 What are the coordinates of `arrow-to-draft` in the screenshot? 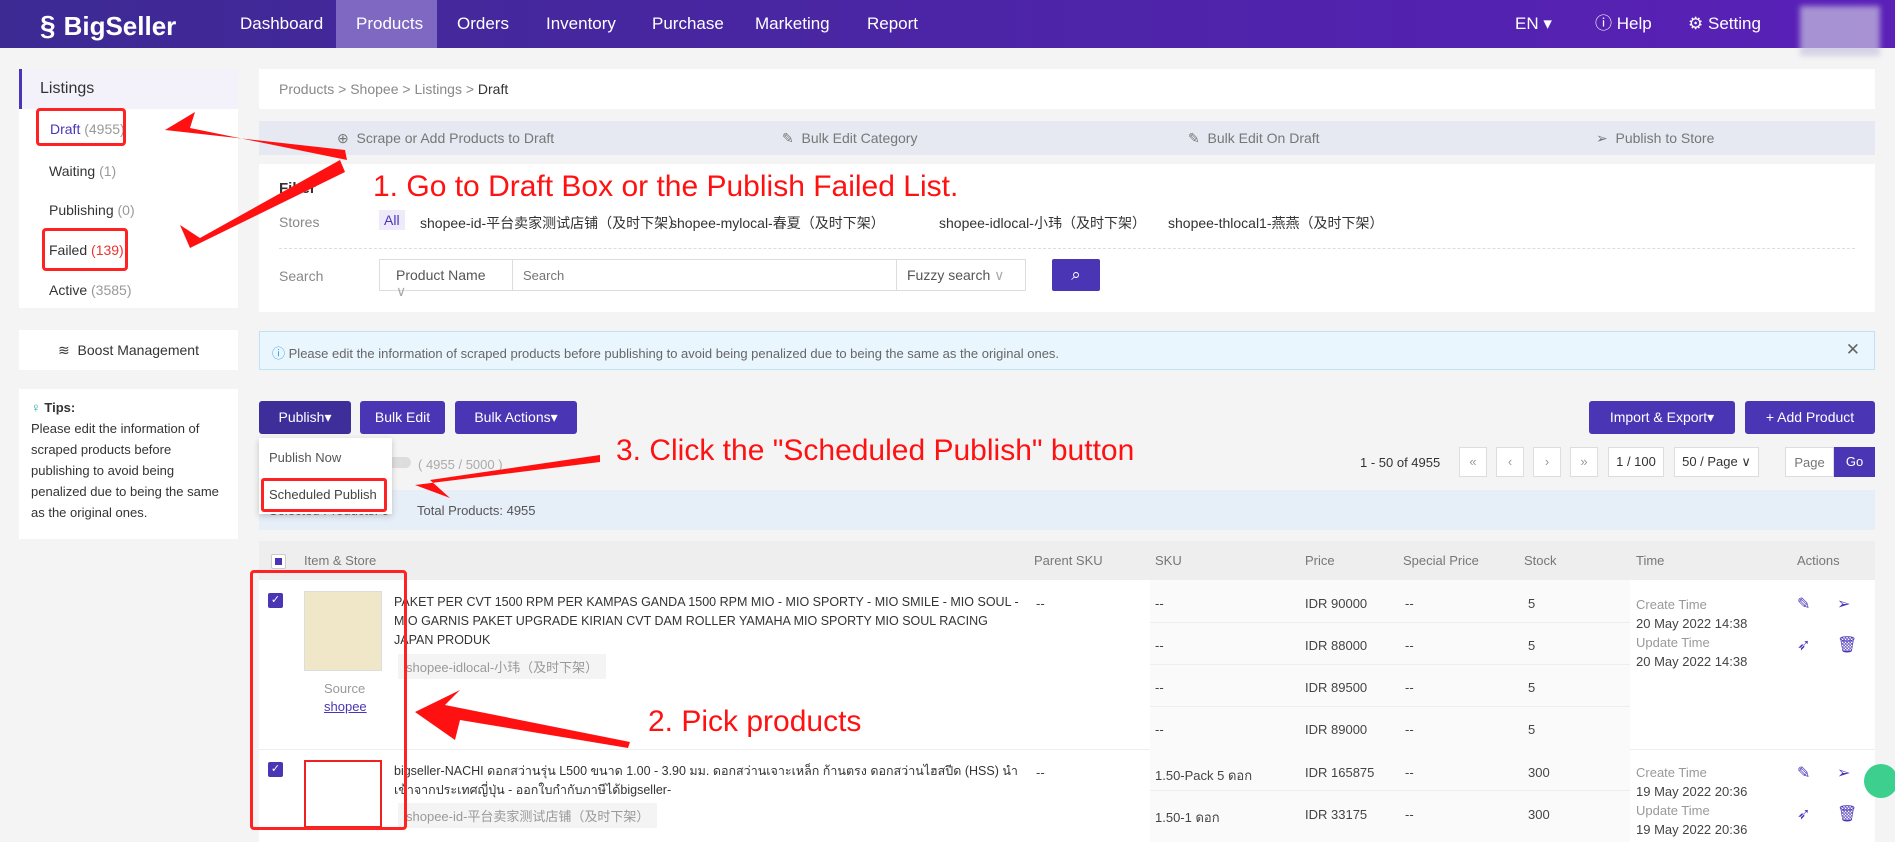 It's located at (256, 136).